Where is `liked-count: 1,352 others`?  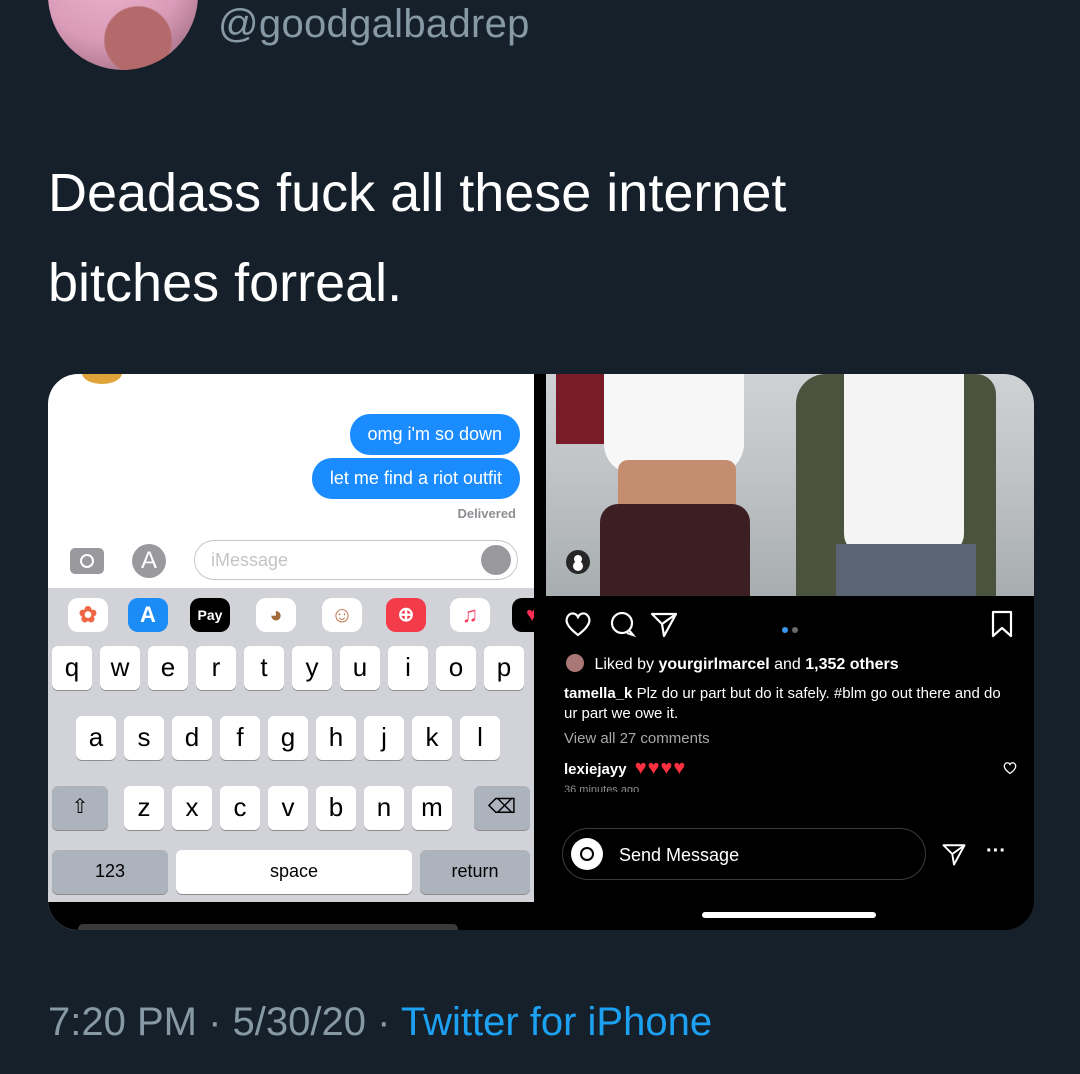 liked-count: 1,352 others is located at coordinates (851, 664).